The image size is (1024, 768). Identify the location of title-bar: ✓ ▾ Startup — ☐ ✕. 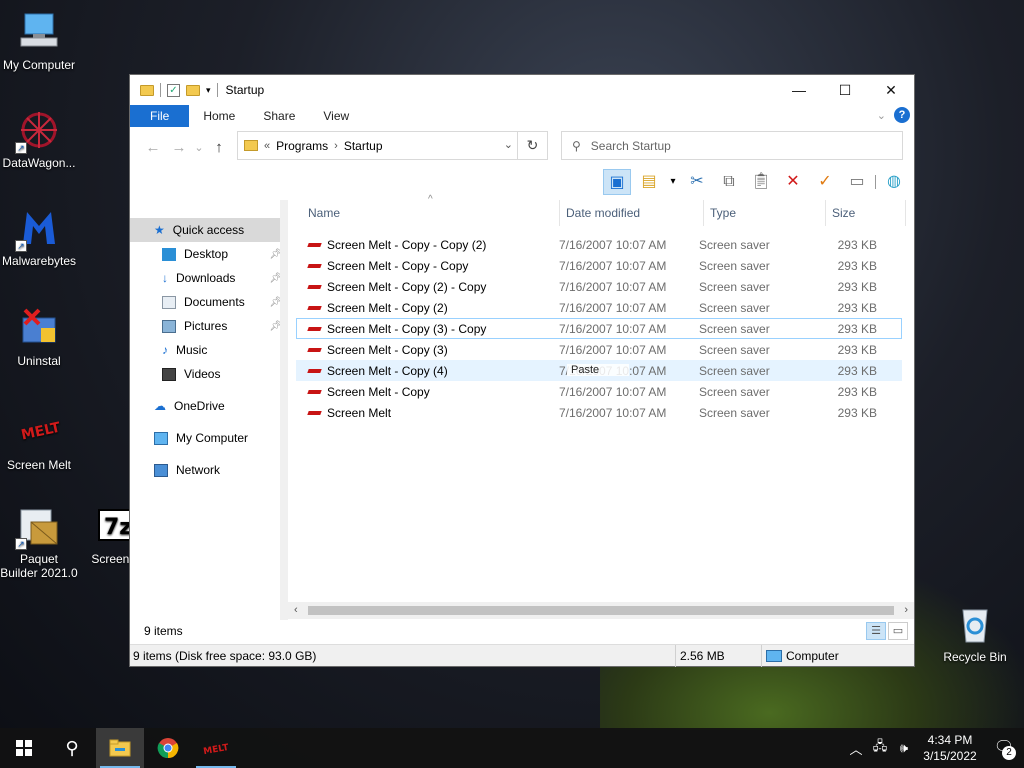
(522, 90).